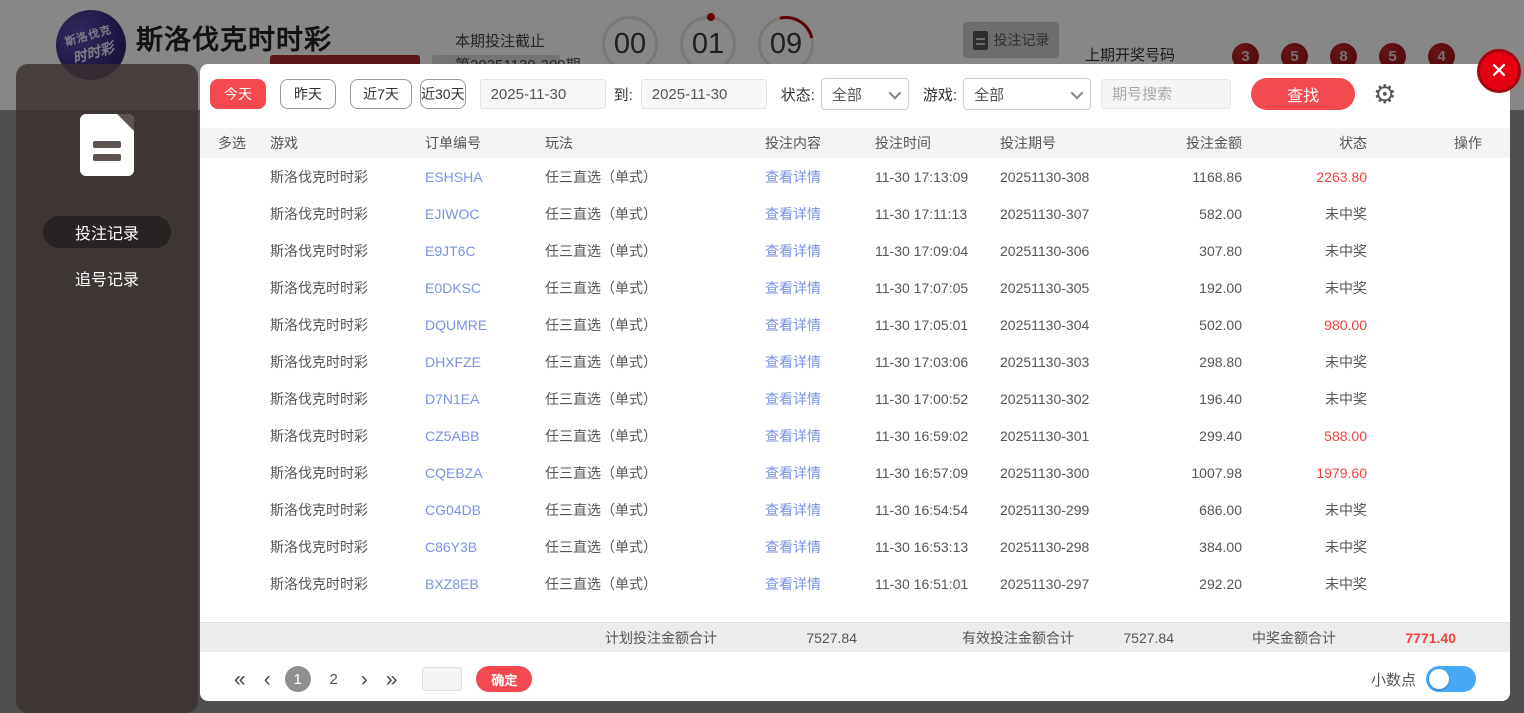 The image size is (1524, 713). What do you see at coordinates (1187, 143) in the screenshot?
I see `col-bet-amount: 投注金额` at bounding box center [1187, 143].